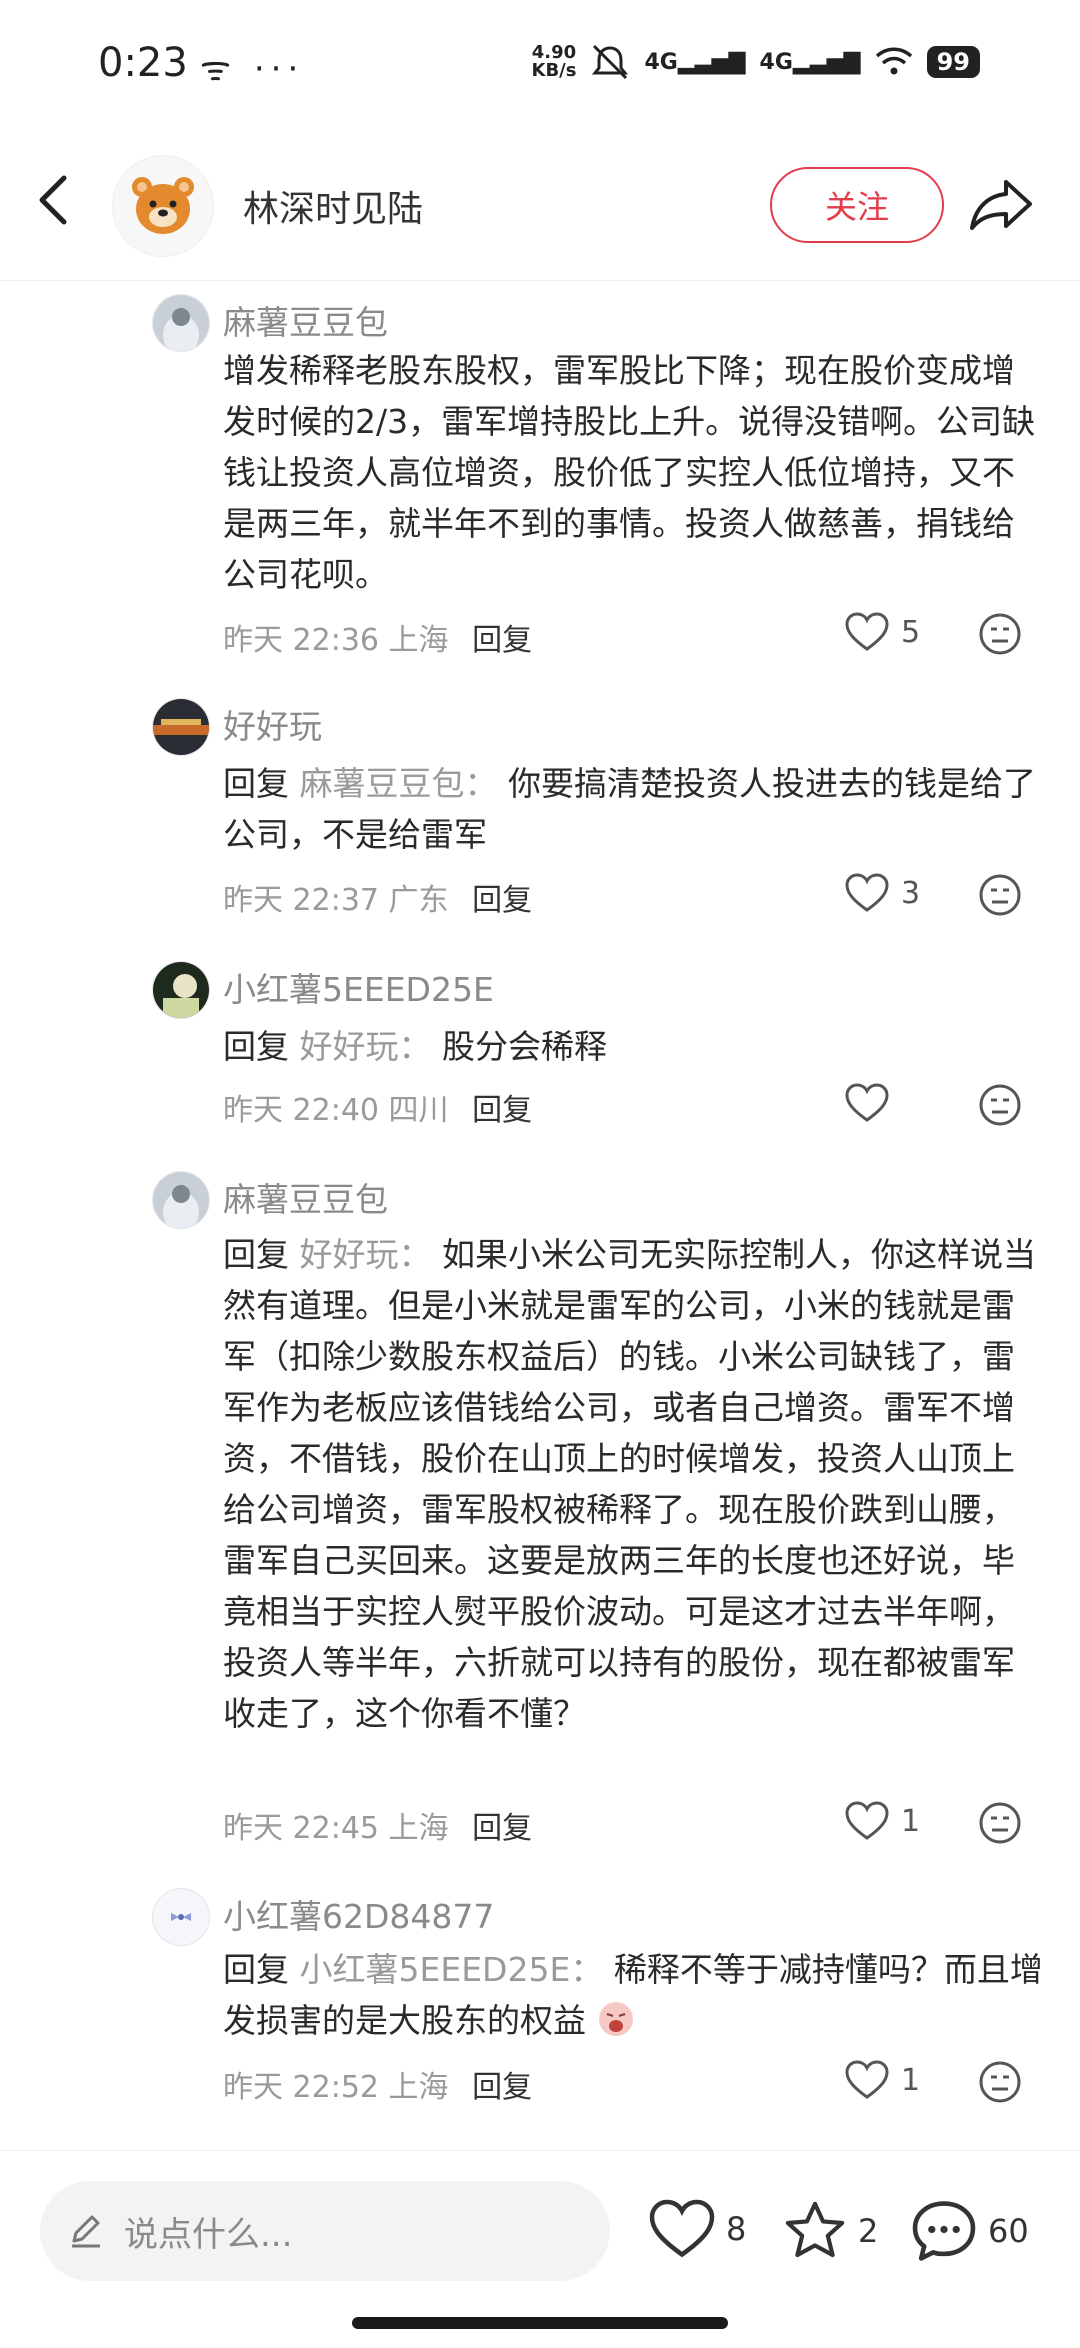 Image resolution: width=1080 pixels, height=2348 pixels. I want to click on post-comment-button: 60, so click(969, 2231).